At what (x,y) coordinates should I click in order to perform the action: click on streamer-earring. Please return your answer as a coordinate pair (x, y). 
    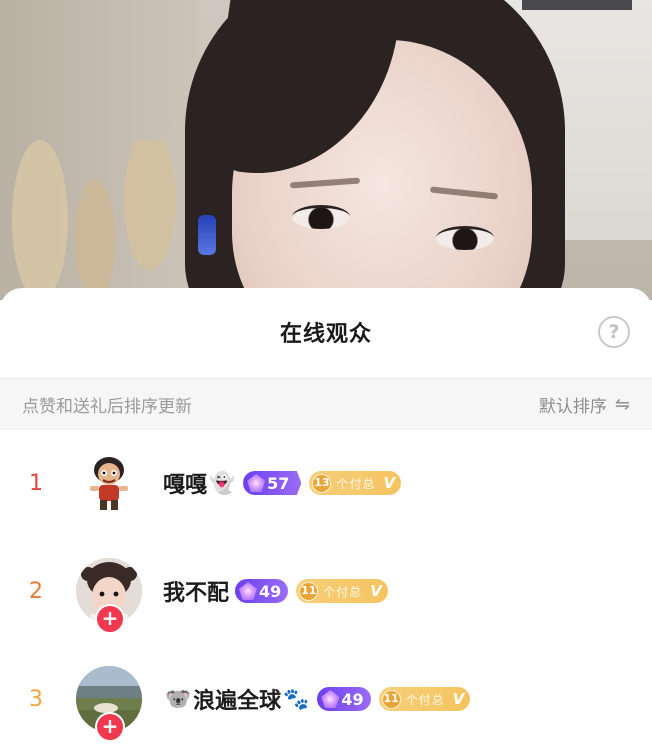
    Looking at the image, I should click on (207, 235).